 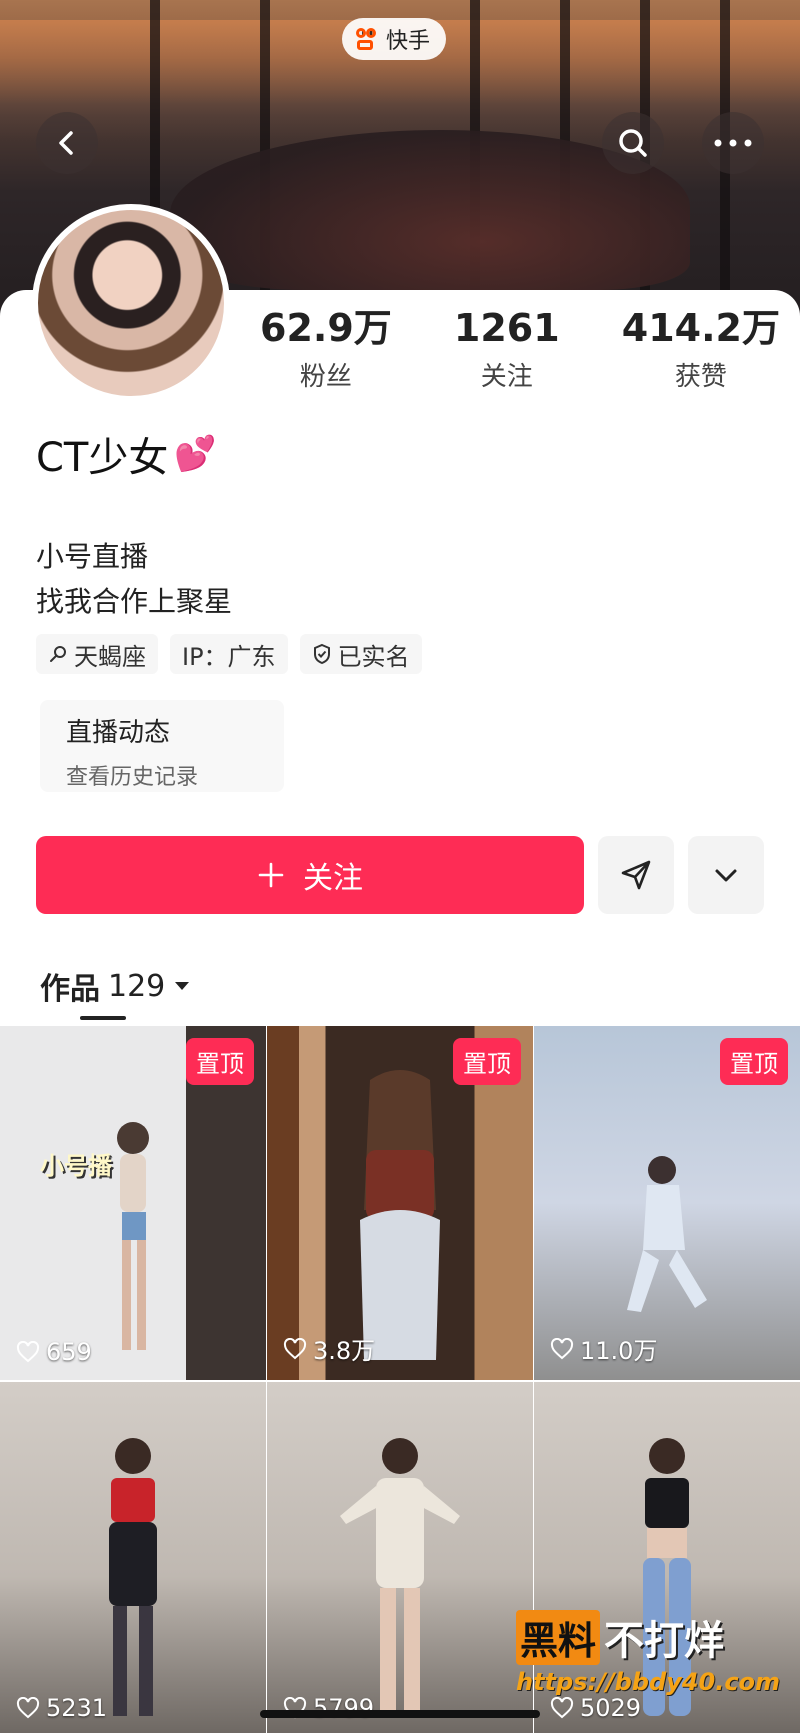 I want to click on kuaishou-badge: 快手, so click(x=394, y=39).